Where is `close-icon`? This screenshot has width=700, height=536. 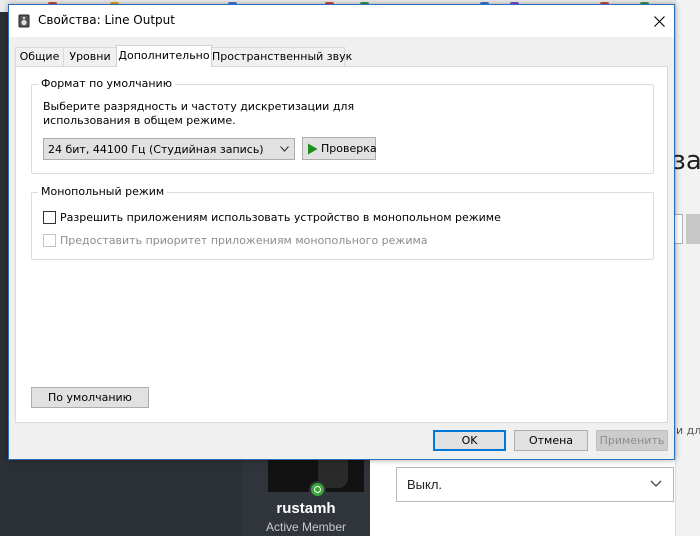
close-icon is located at coordinates (659, 21).